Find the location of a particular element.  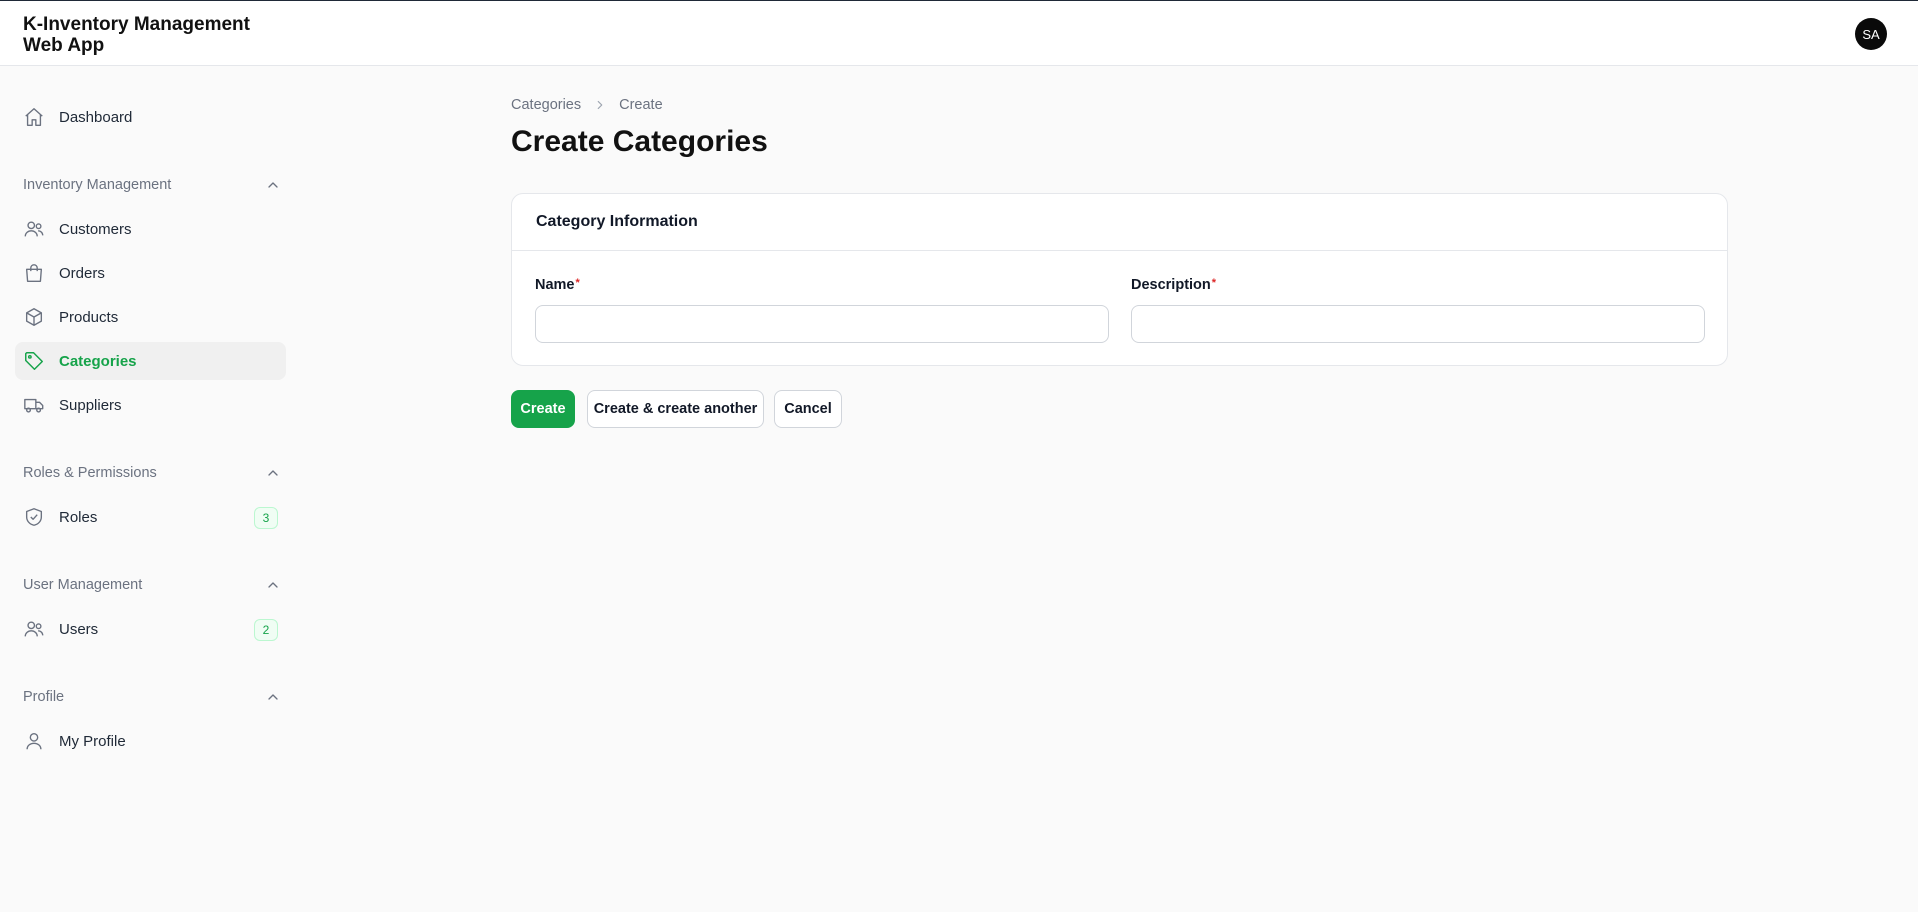

sidebar-item-roles: Roles 3 is located at coordinates (150, 517).